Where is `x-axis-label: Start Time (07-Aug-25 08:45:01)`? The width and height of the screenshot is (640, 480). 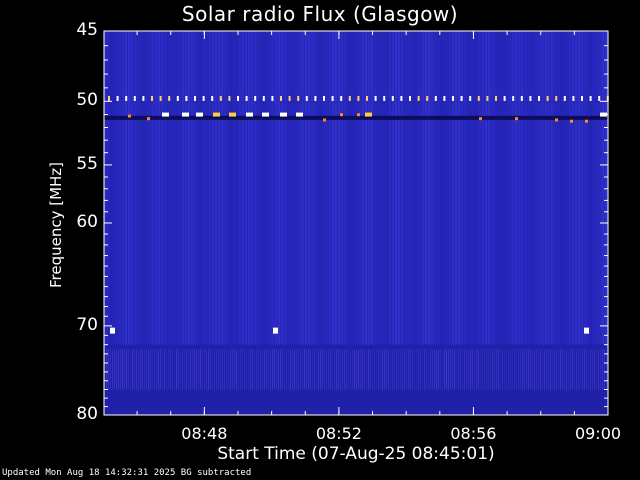 x-axis-label: Start Time (07-Aug-25 08:45:01) is located at coordinates (356, 454).